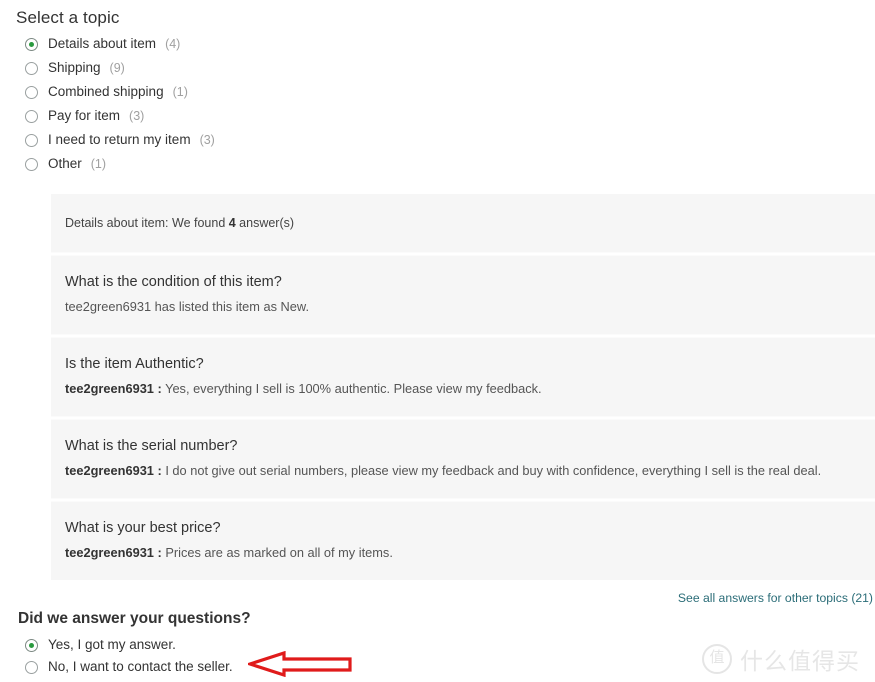 The width and height of the screenshot is (875, 682). Describe the element at coordinates (173, 282) in the screenshot. I see `qa-question: What is the condition of this item?` at that location.